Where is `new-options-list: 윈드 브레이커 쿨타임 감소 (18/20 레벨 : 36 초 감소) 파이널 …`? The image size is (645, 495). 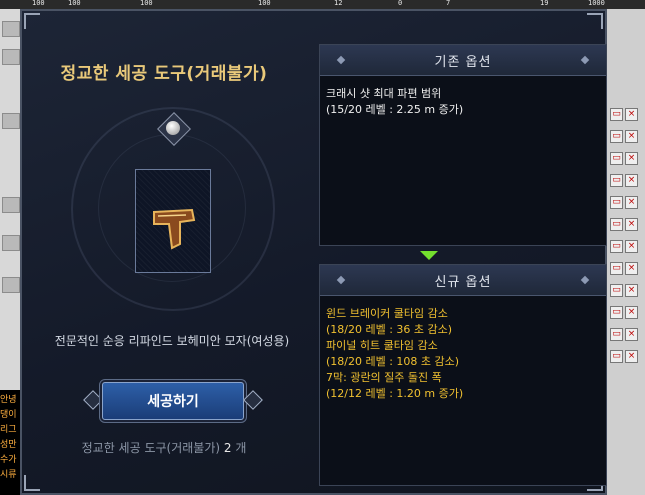 new-options-list: 윈드 브레이커 쿨타임 감소 (18/20 레벨 : 36 초 감소) 파이널 … is located at coordinates (463, 354).